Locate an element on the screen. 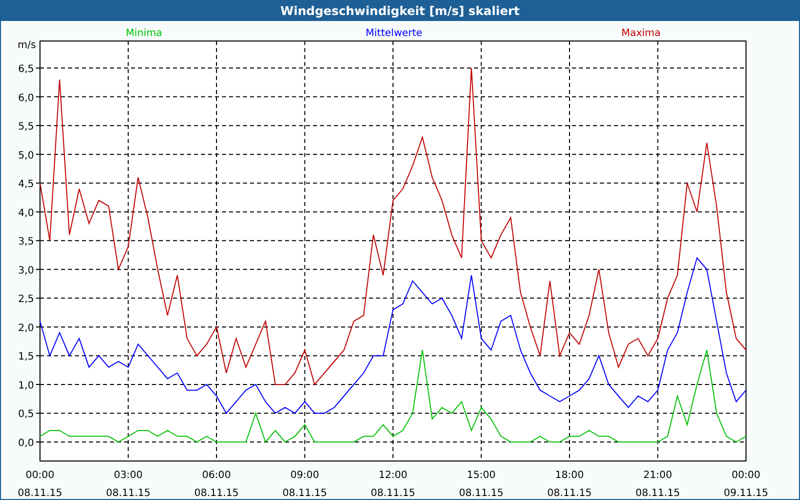 Image resolution: width=800 pixels, height=500 pixels. x-axis-label: 15:00 08.11.15 is located at coordinates (481, 484).